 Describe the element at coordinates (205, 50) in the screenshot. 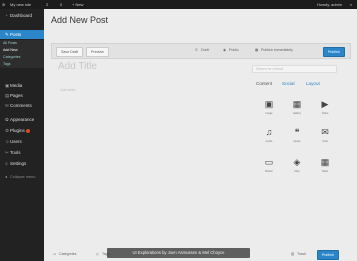

I see `status-dropdown: Draft` at that location.